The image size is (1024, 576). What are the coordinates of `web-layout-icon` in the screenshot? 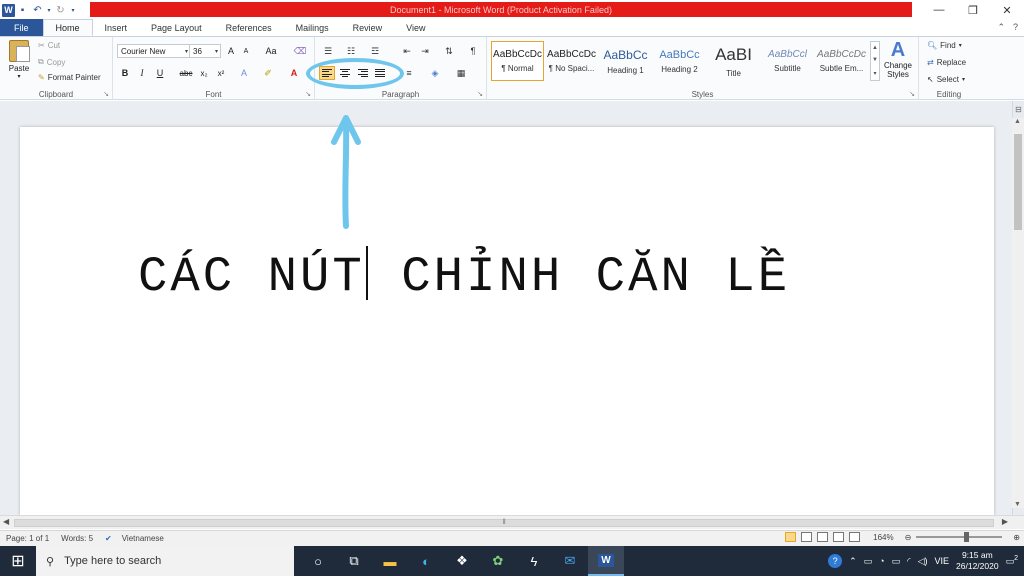 It's located at (823, 537).